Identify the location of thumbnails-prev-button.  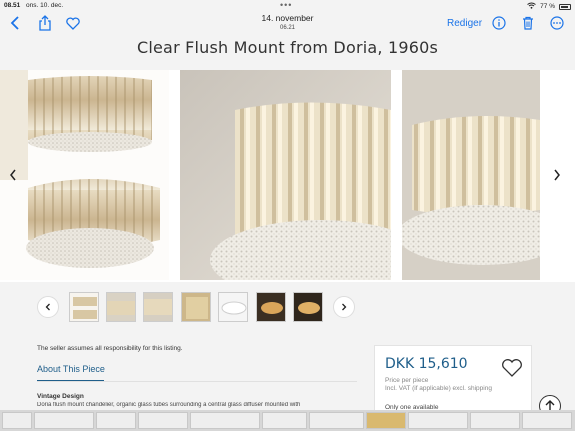
(48, 307).